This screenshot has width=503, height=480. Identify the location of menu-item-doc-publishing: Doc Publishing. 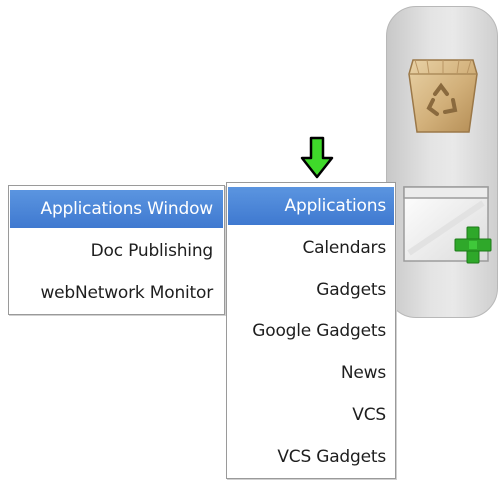
(116, 251).